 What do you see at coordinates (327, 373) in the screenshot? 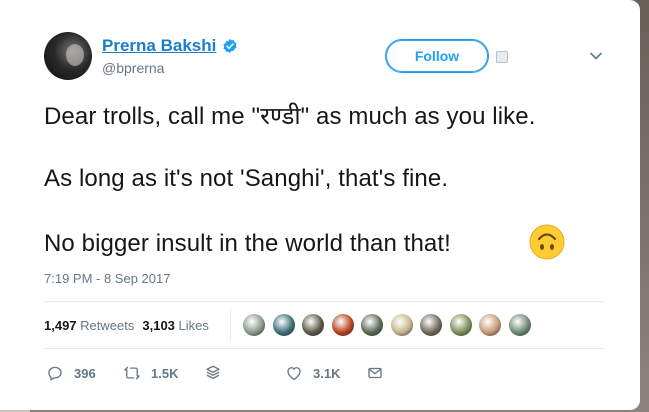
I see `like-count: 3.1K` at bounding box center [327, 373].